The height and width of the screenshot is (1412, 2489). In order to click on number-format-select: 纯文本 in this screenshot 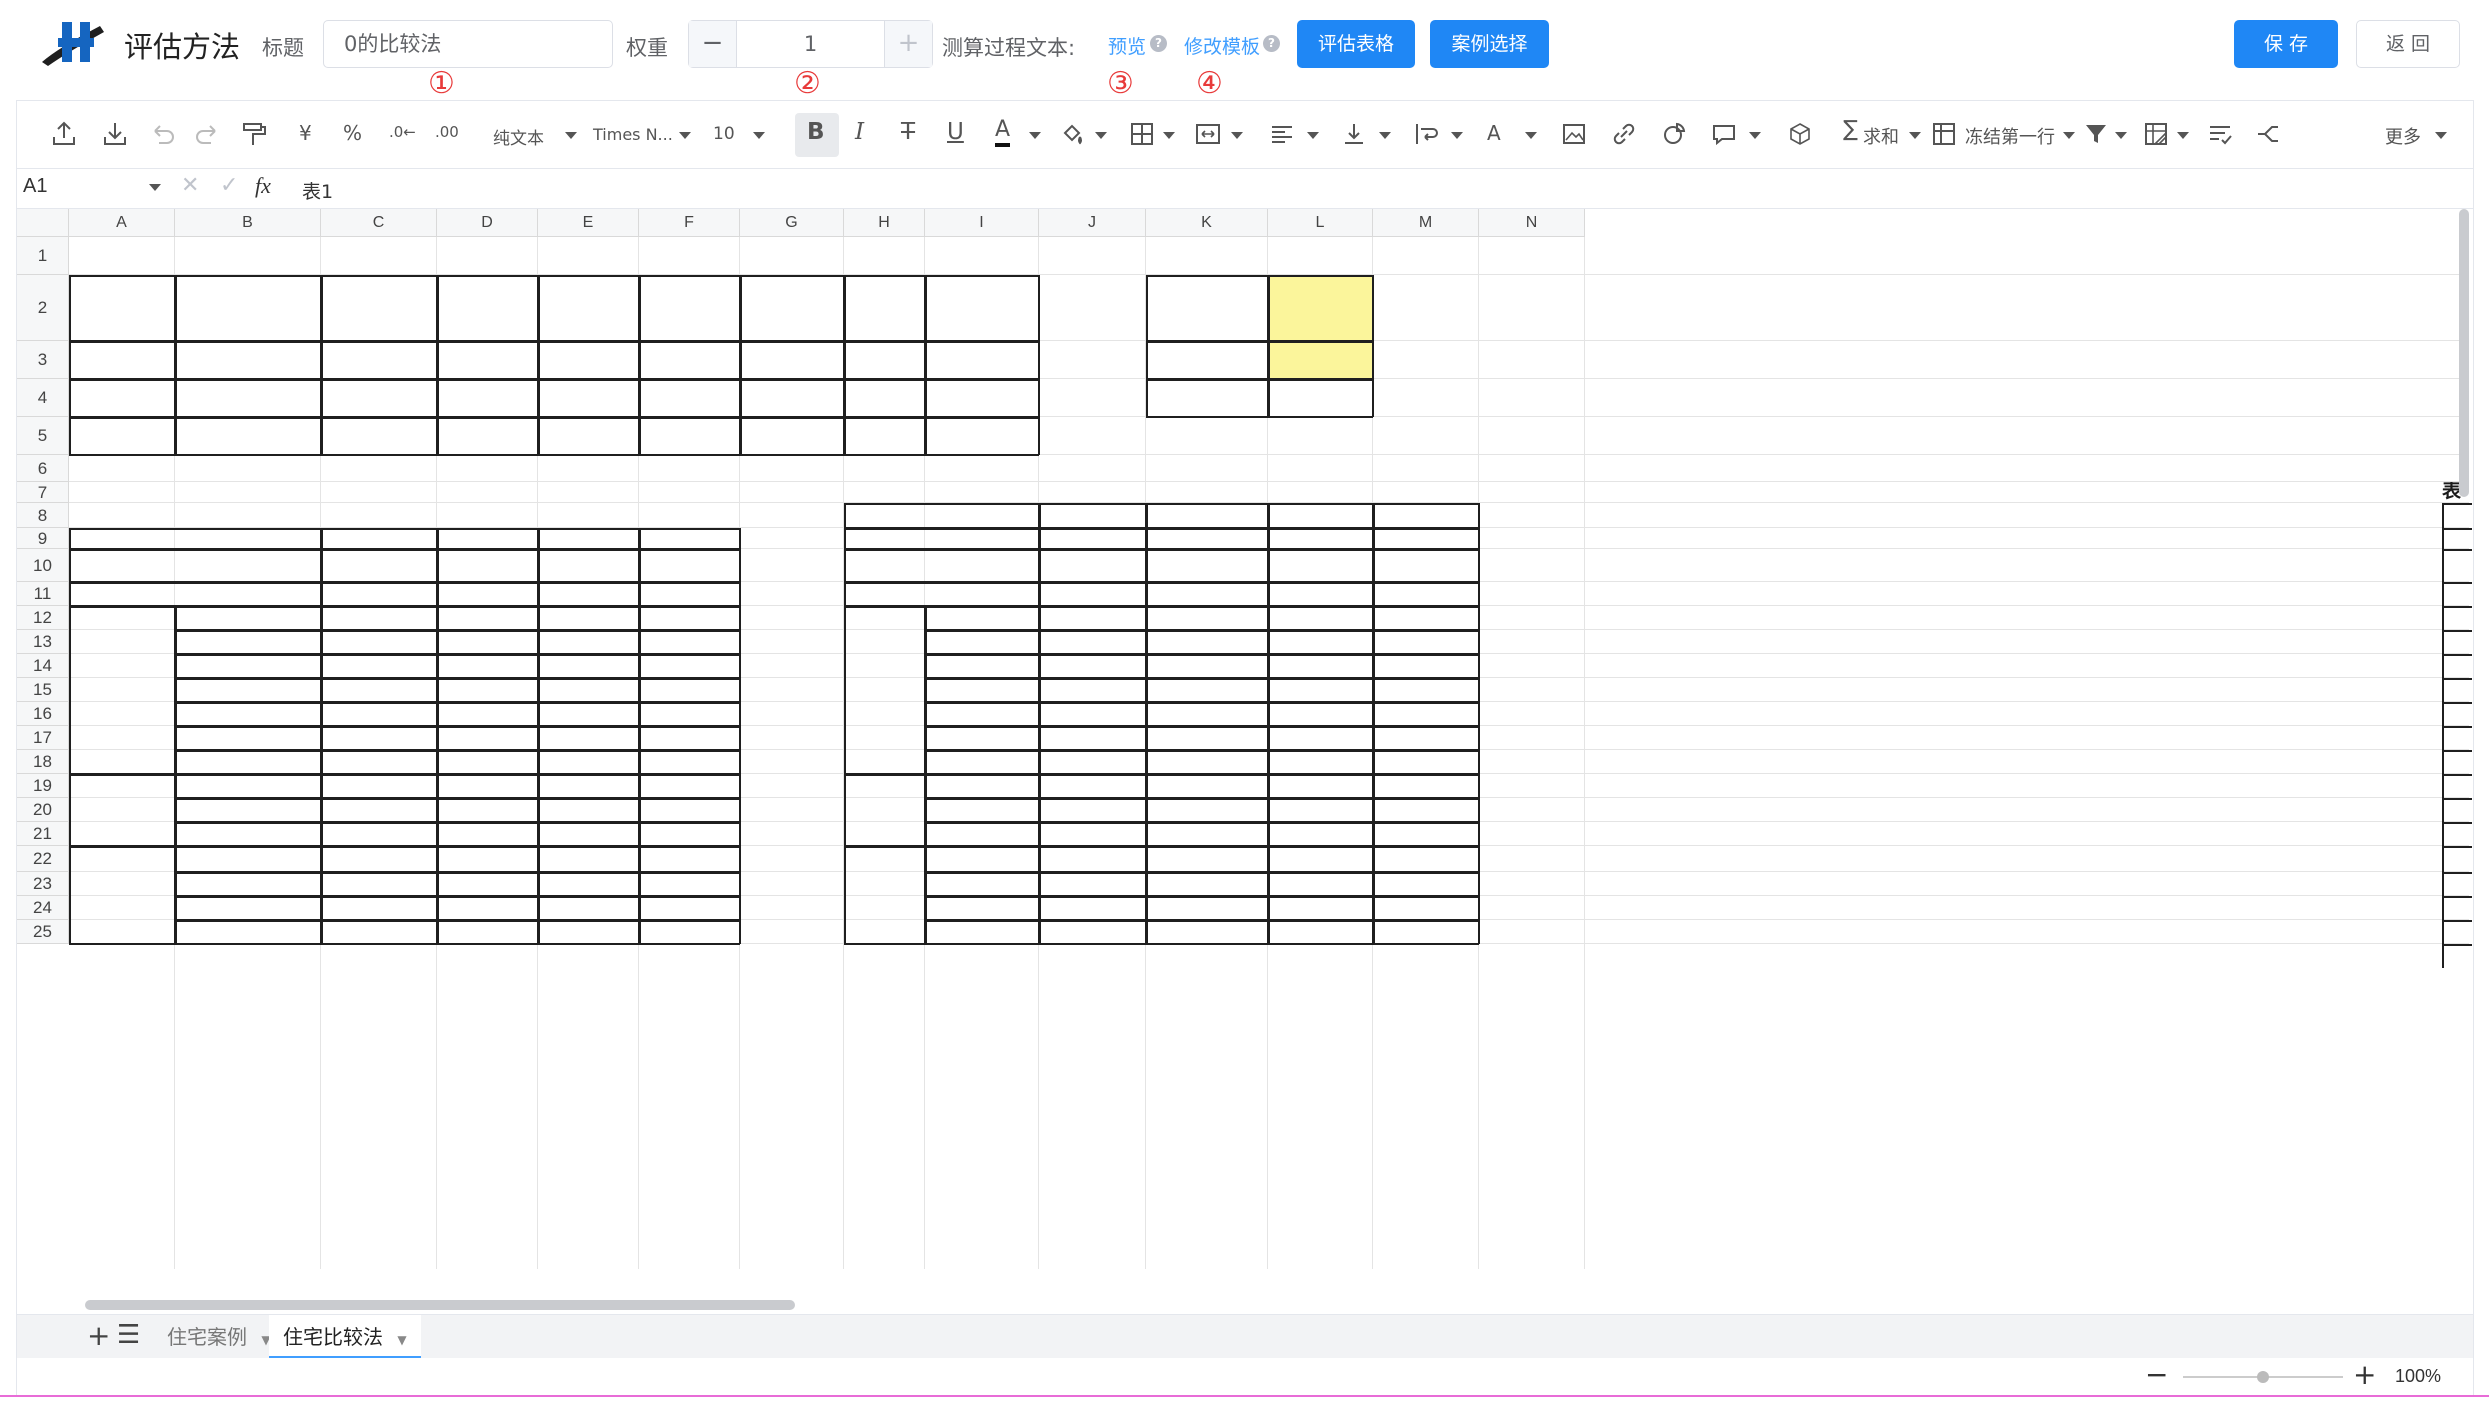, I will do `click(518, 136)`.